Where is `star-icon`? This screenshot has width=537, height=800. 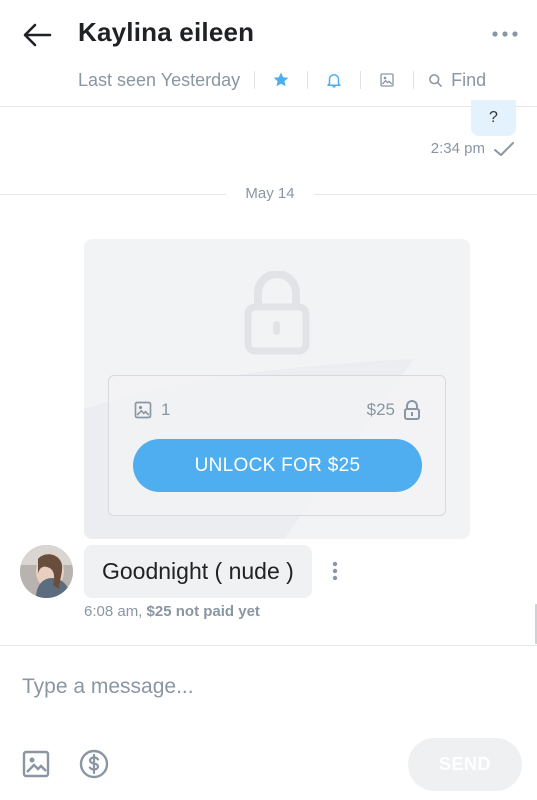 star-icon is located at coordinates (281, 79).